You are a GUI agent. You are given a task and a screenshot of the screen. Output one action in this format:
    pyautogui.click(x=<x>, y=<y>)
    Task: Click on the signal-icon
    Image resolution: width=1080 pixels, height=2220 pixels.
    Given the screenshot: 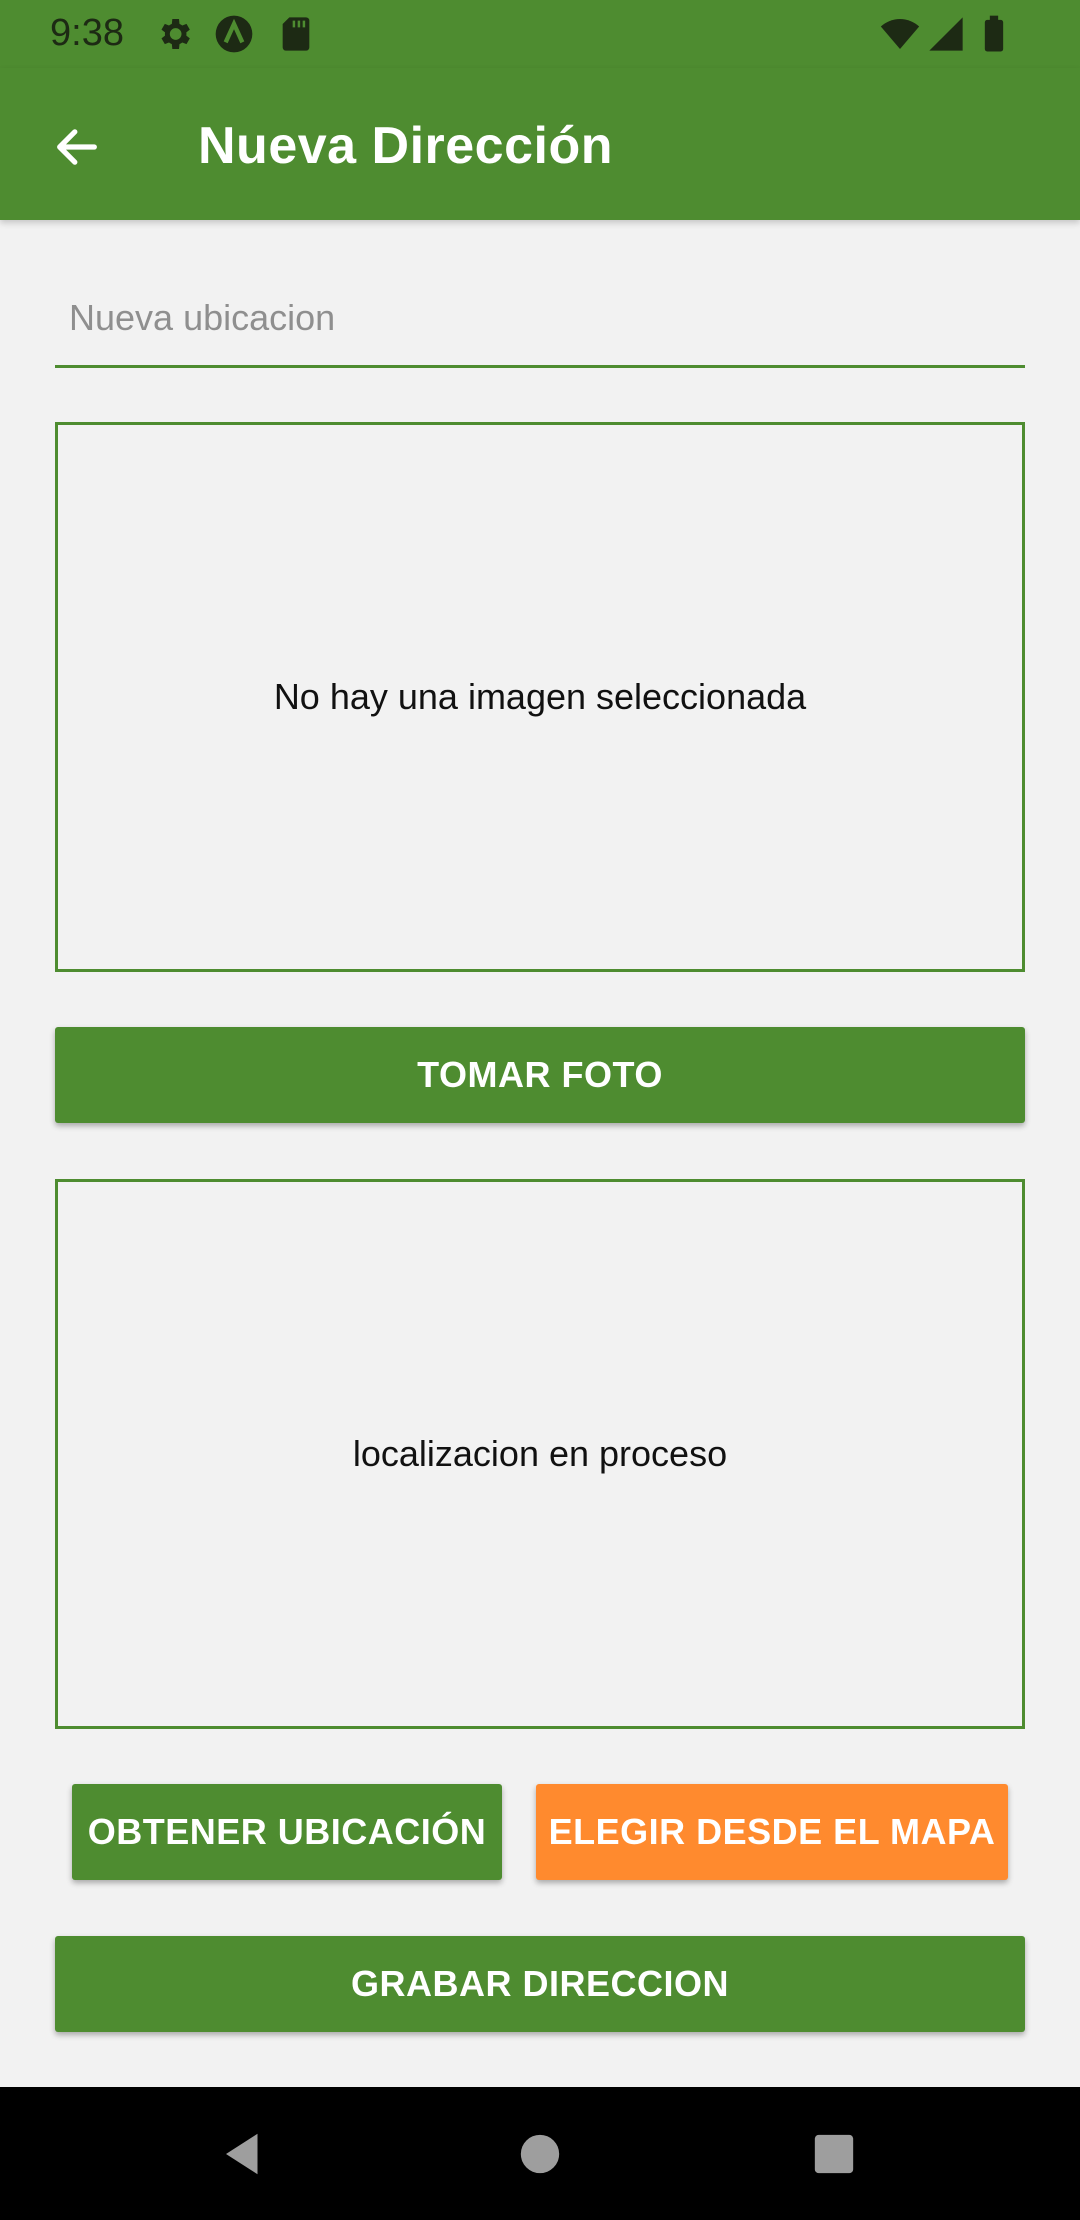 What is the action you would take?
    pyautogui.click(x=946, y=34)
    